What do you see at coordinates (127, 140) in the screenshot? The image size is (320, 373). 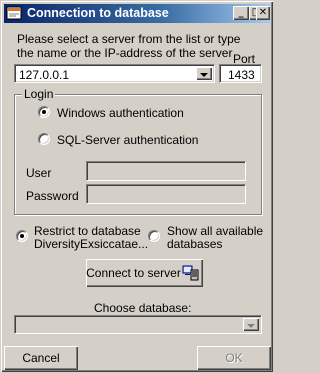 I see `sql-auth-label: SQL-Server authentication` at bounding box center [127, 140].